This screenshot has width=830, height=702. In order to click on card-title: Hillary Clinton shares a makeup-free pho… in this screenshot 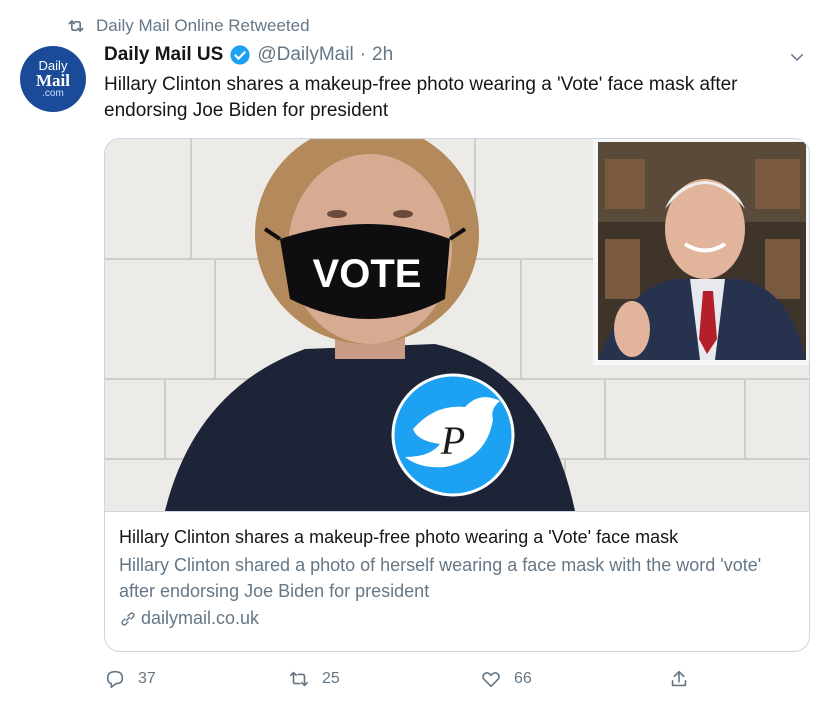, I will do `click(399, 537)`.